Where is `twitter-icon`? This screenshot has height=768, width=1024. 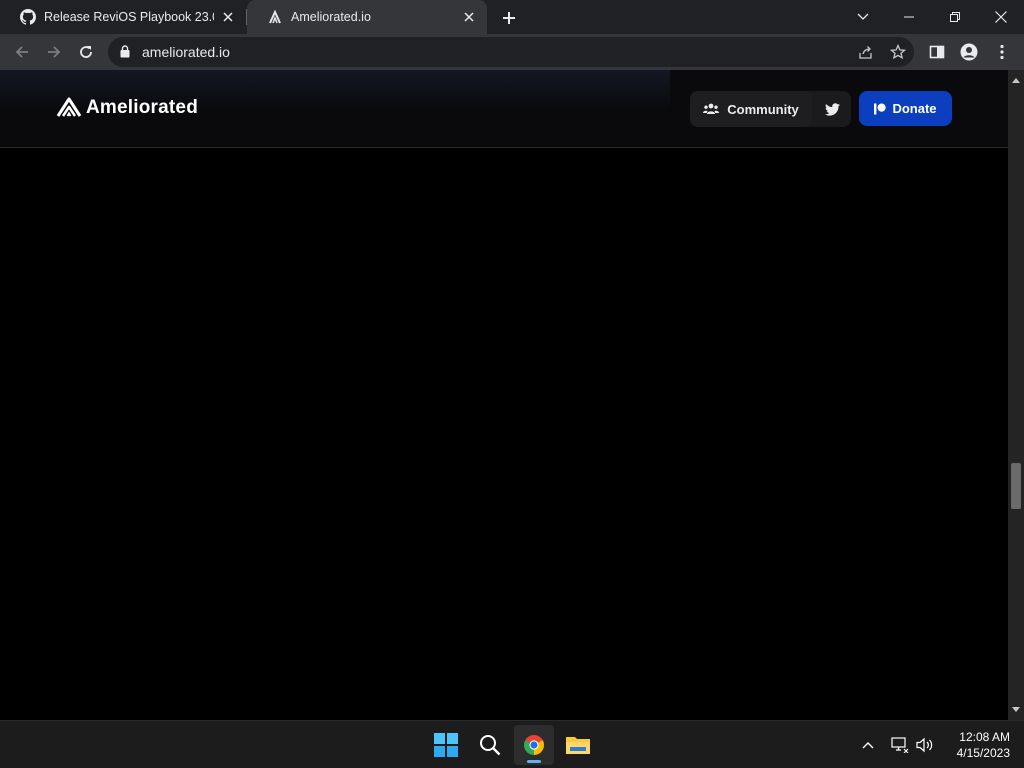 twitter-icon is located at coordinates (832, 109).